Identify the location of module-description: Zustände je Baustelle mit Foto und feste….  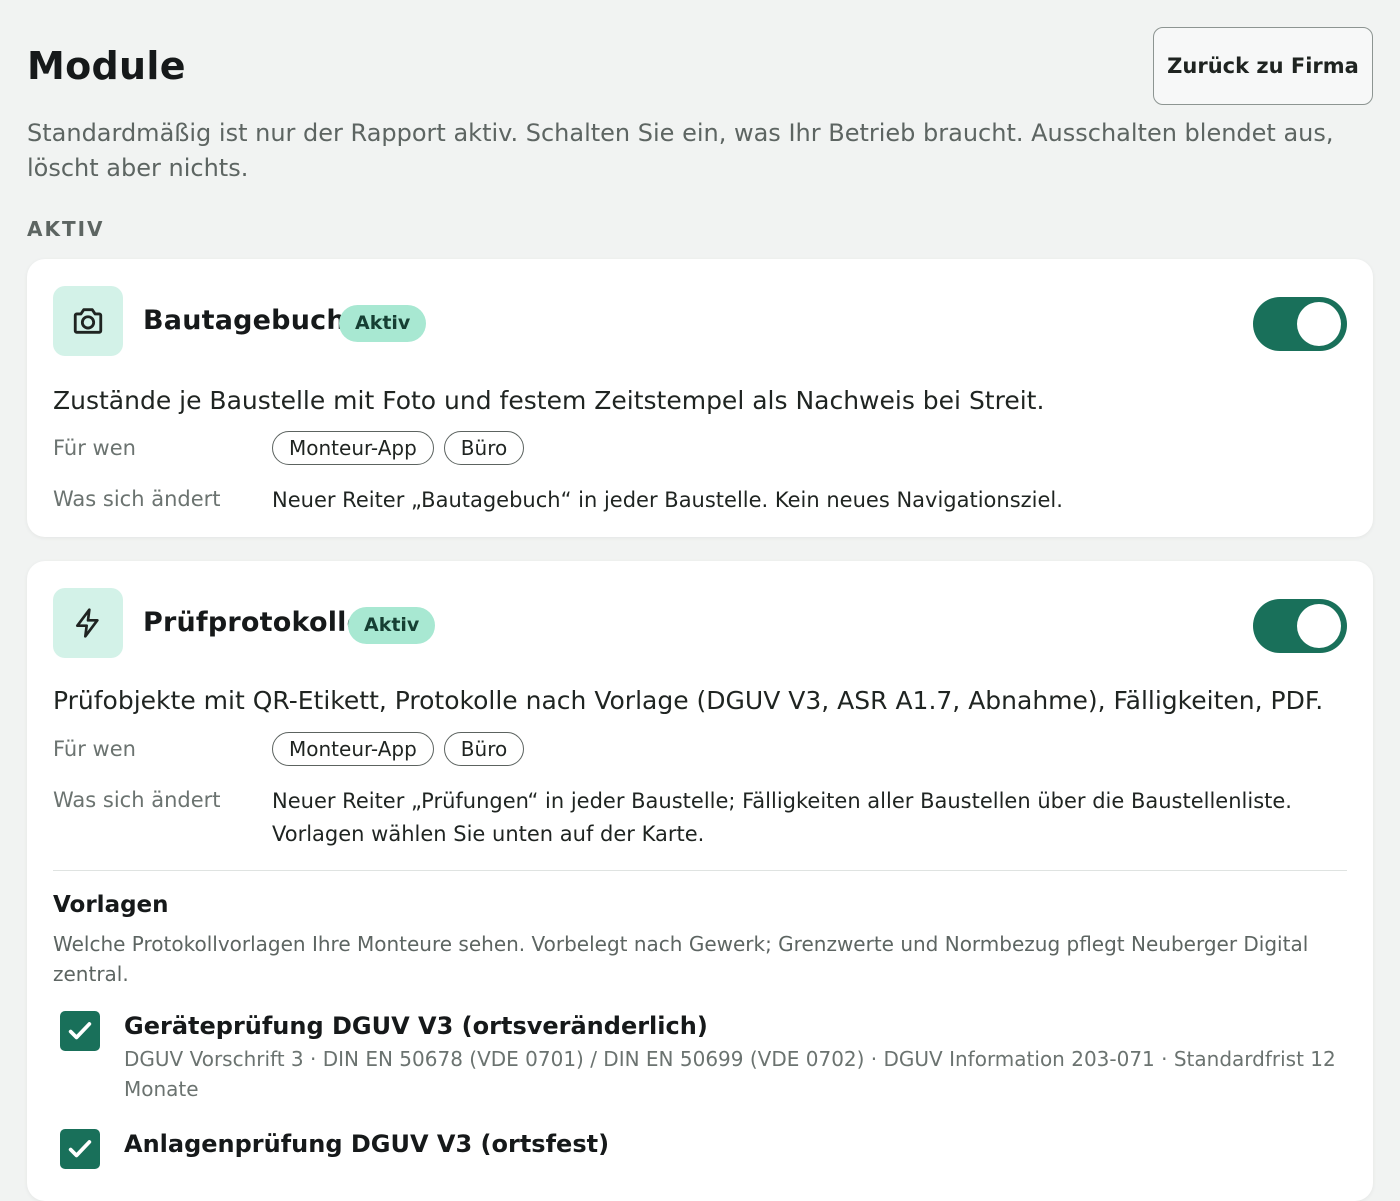
(549, 400).